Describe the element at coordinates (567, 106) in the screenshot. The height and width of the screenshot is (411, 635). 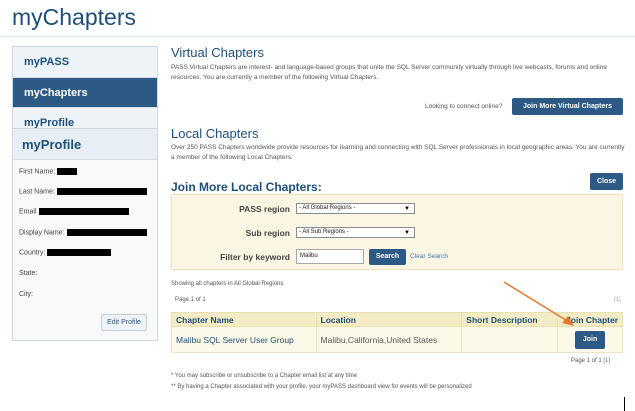
I see `join-virtual-chapters-button: Join More Virtual Chapters` at that location.